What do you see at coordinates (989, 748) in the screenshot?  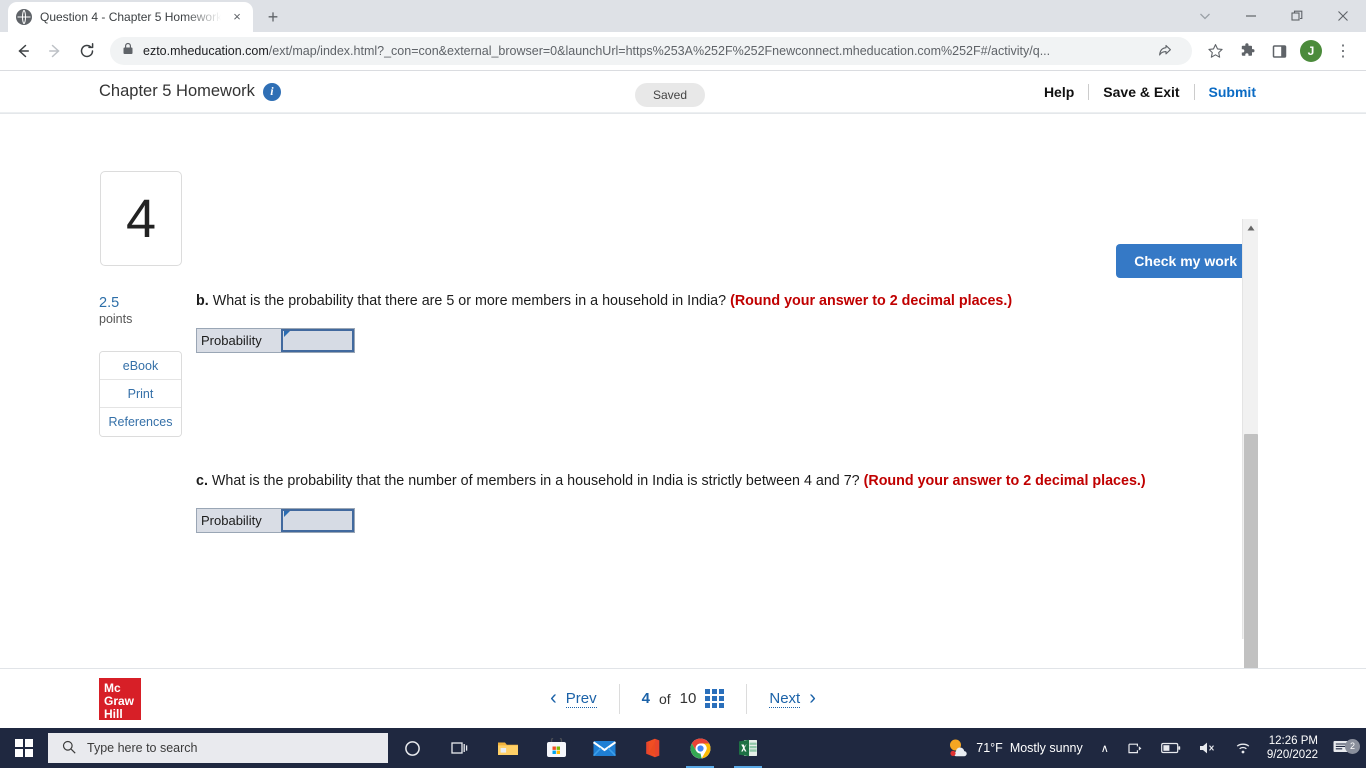 I see `weather-temp: 71°F` at bounding box center [989, 748].